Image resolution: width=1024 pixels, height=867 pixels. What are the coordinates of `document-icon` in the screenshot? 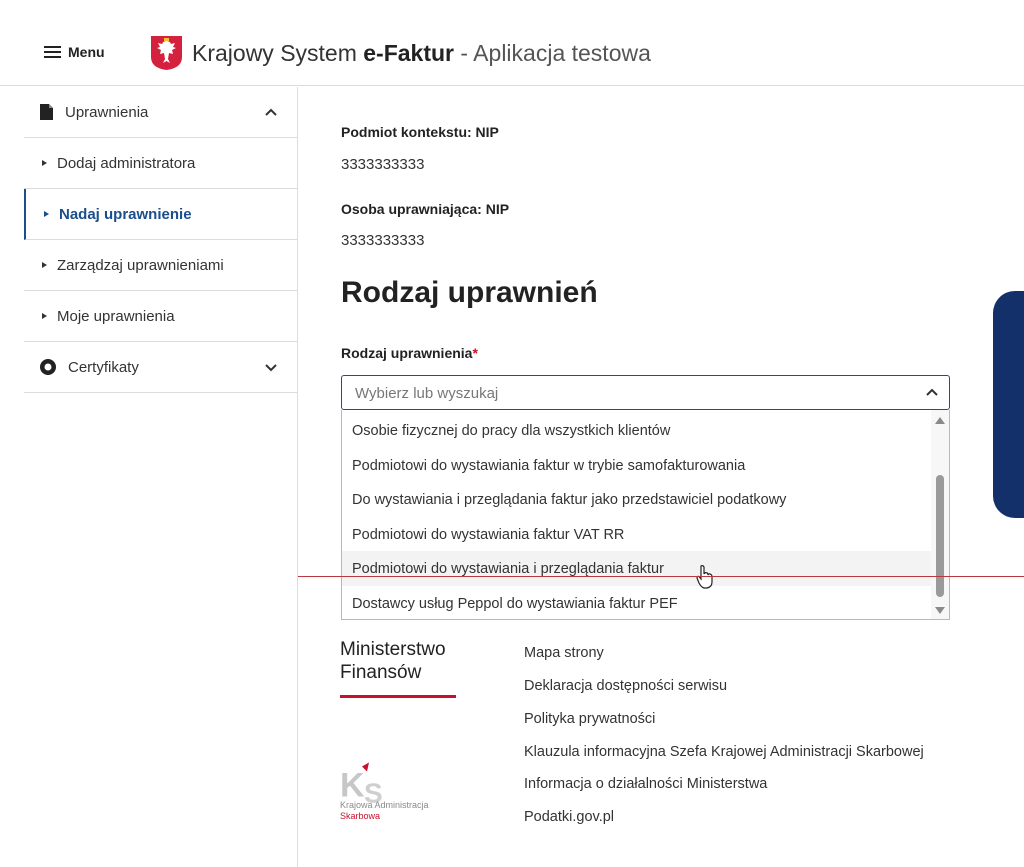 It's located at (46, 112).